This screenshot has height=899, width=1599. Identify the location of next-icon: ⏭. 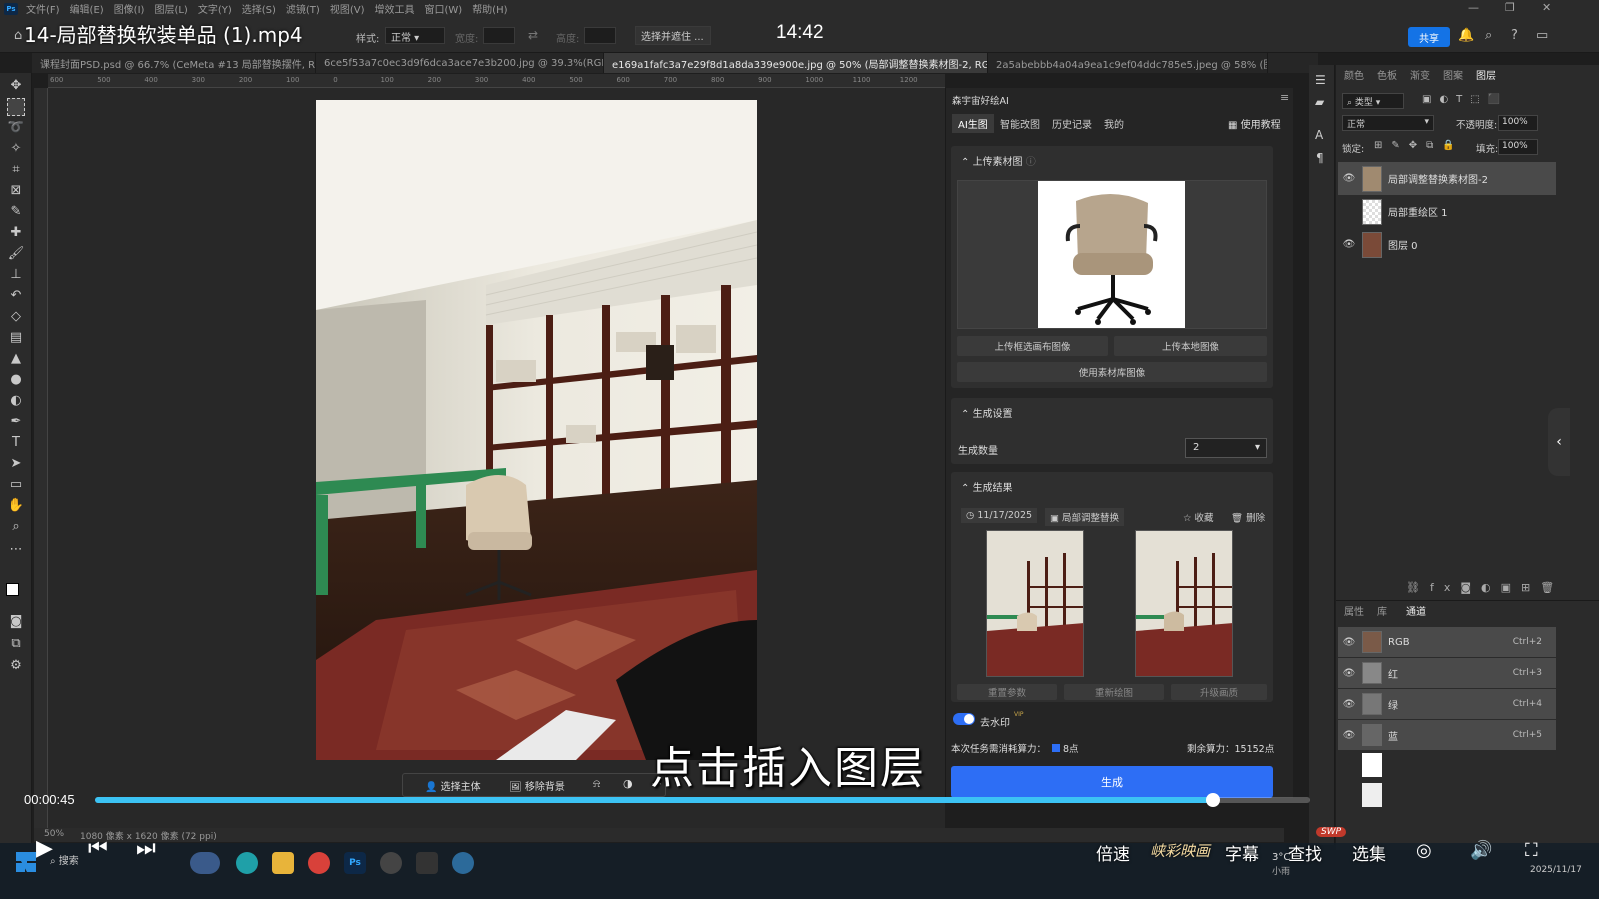
(146, 848).